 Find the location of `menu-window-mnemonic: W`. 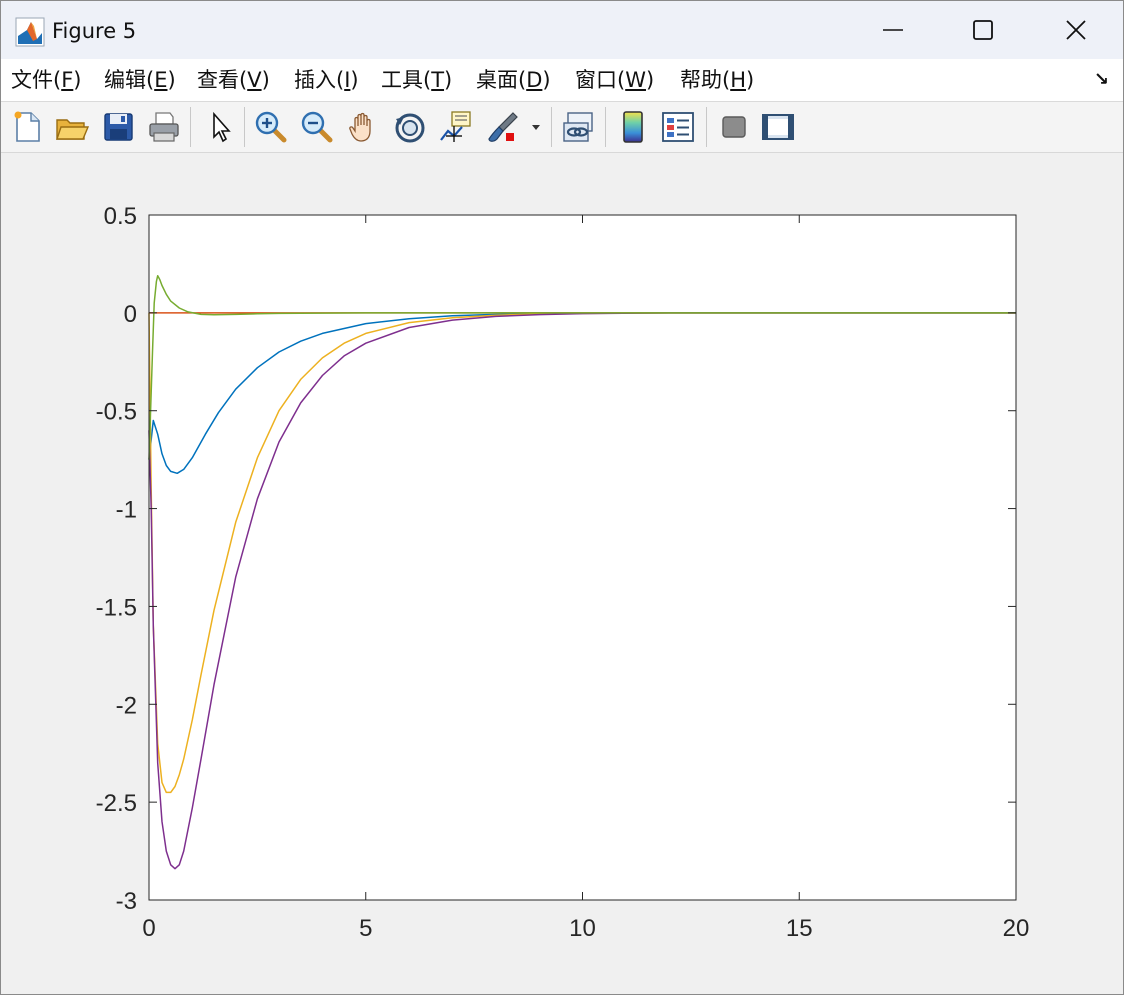

menu-window-mnemonic: W is located at coordinates (635, 80).